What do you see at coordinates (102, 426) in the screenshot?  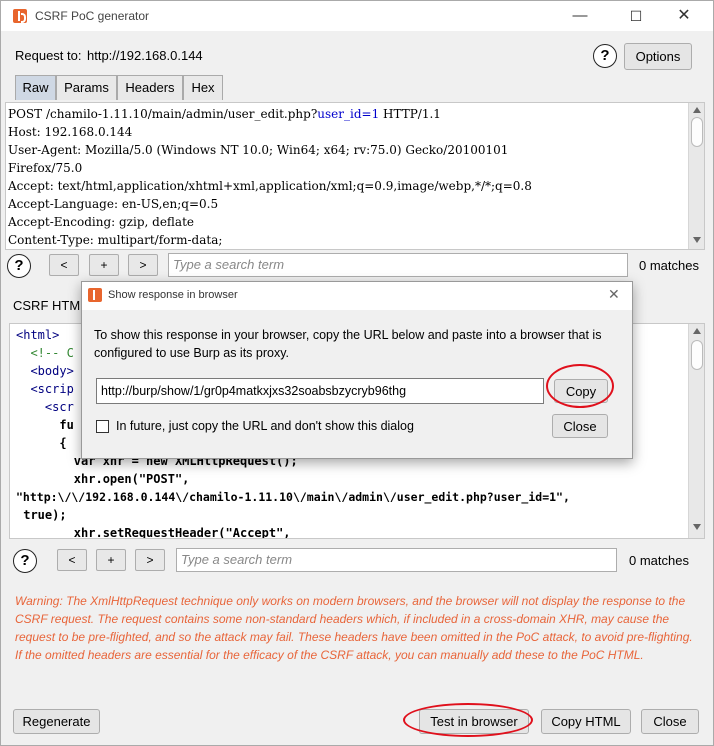 I see `dont-show-checkbox` at bounding box center [102, 426].